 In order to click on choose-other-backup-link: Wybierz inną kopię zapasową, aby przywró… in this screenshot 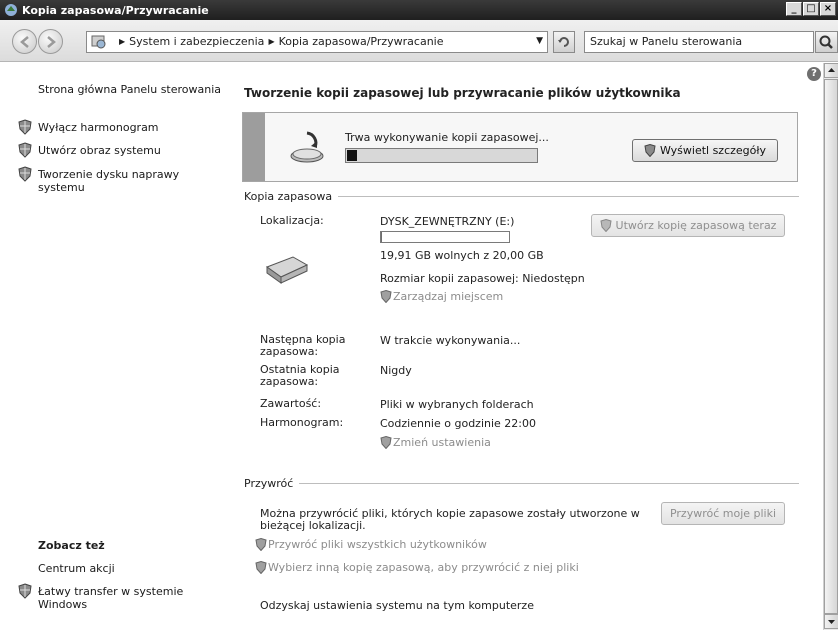, I will do `click(417, 567)`.